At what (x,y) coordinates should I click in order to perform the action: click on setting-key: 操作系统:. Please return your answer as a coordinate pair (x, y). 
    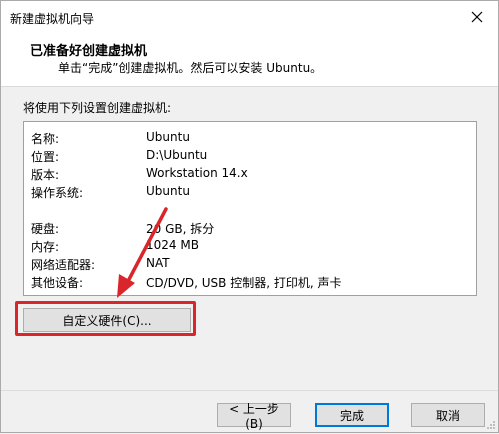
    Looking at the image, I should click on (57, 193).